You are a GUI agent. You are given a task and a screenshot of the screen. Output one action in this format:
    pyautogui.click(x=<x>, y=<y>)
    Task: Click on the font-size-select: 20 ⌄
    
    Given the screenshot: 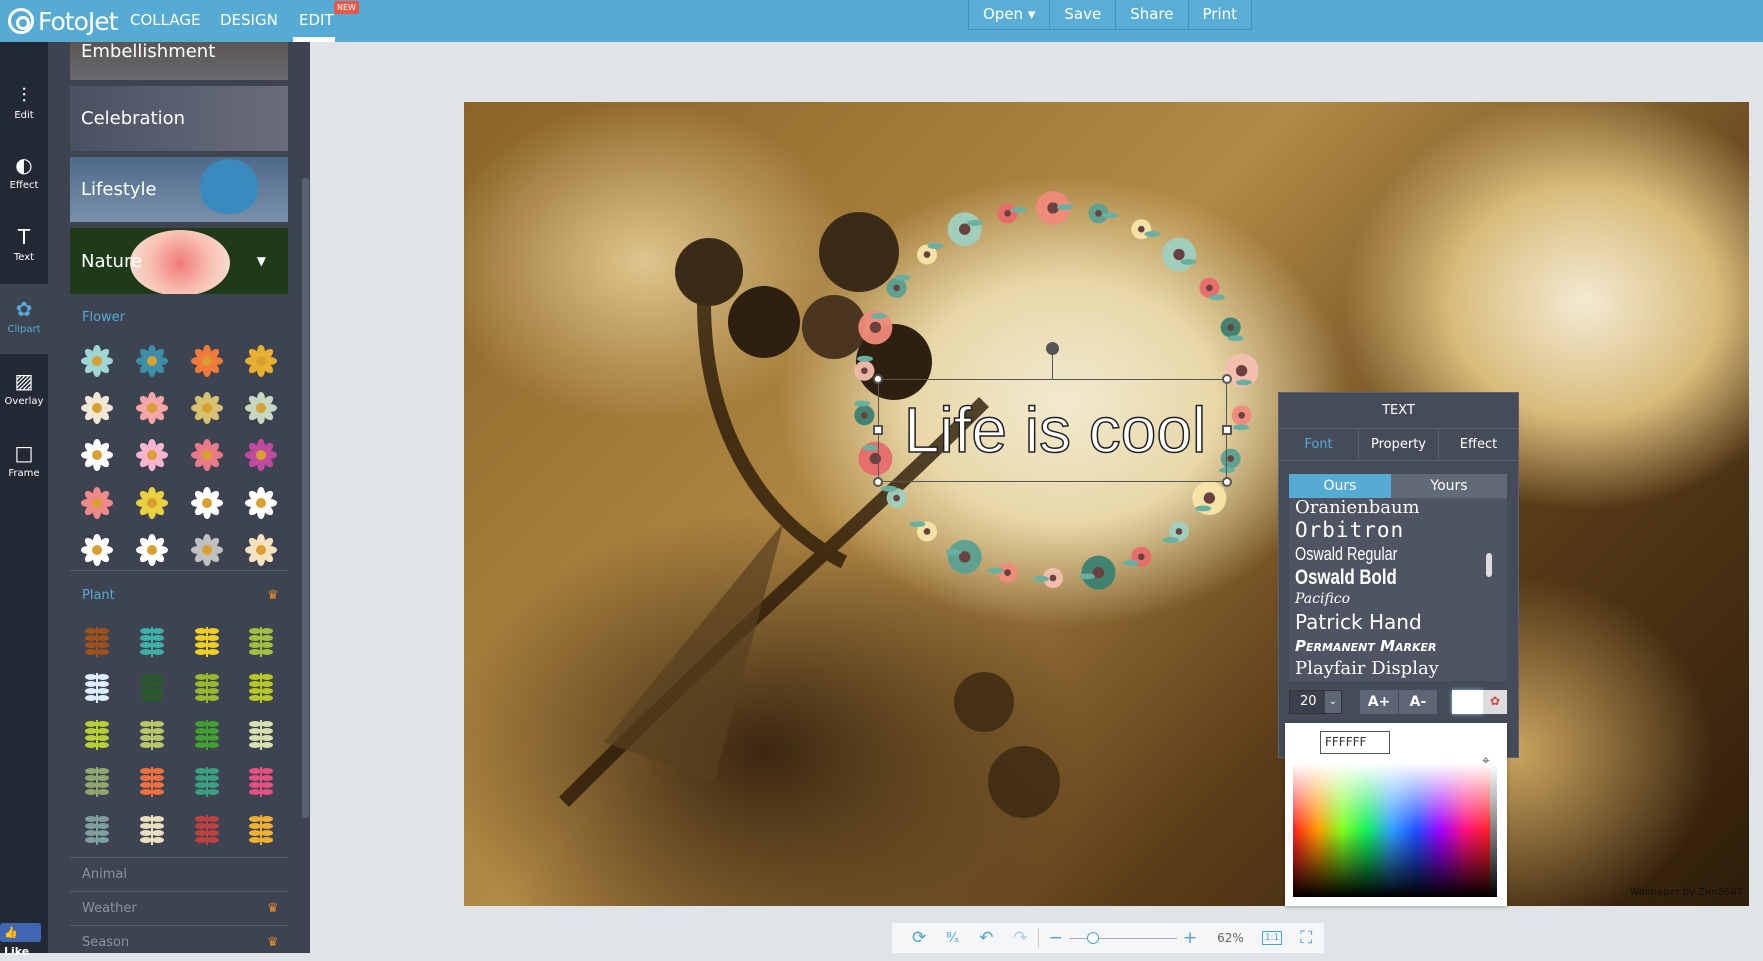 What is the action you would take?
    pyautogui.click(x=1315, y=702)
    